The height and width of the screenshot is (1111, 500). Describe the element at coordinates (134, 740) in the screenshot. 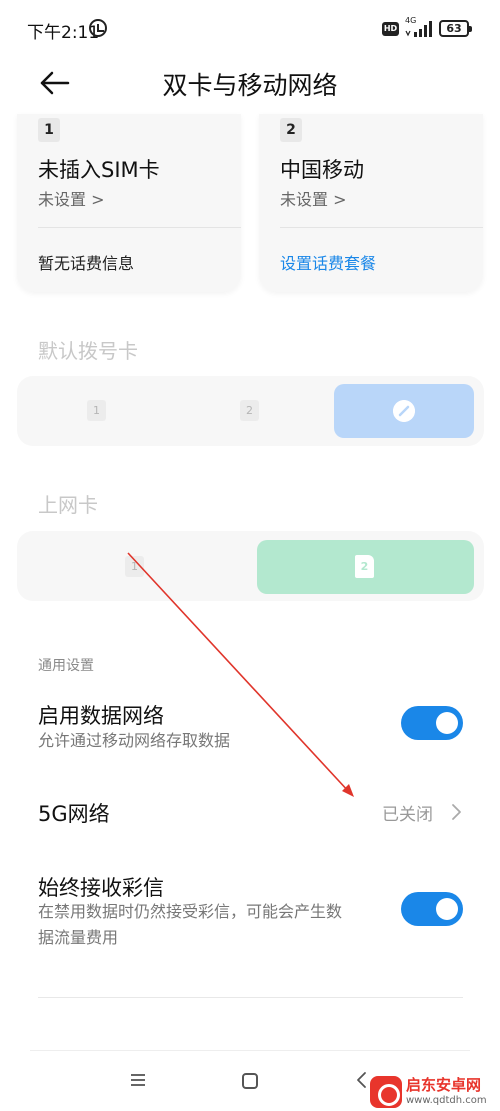

I see `enable-data-desc: 允许通过移动网络存取数据` at that location.